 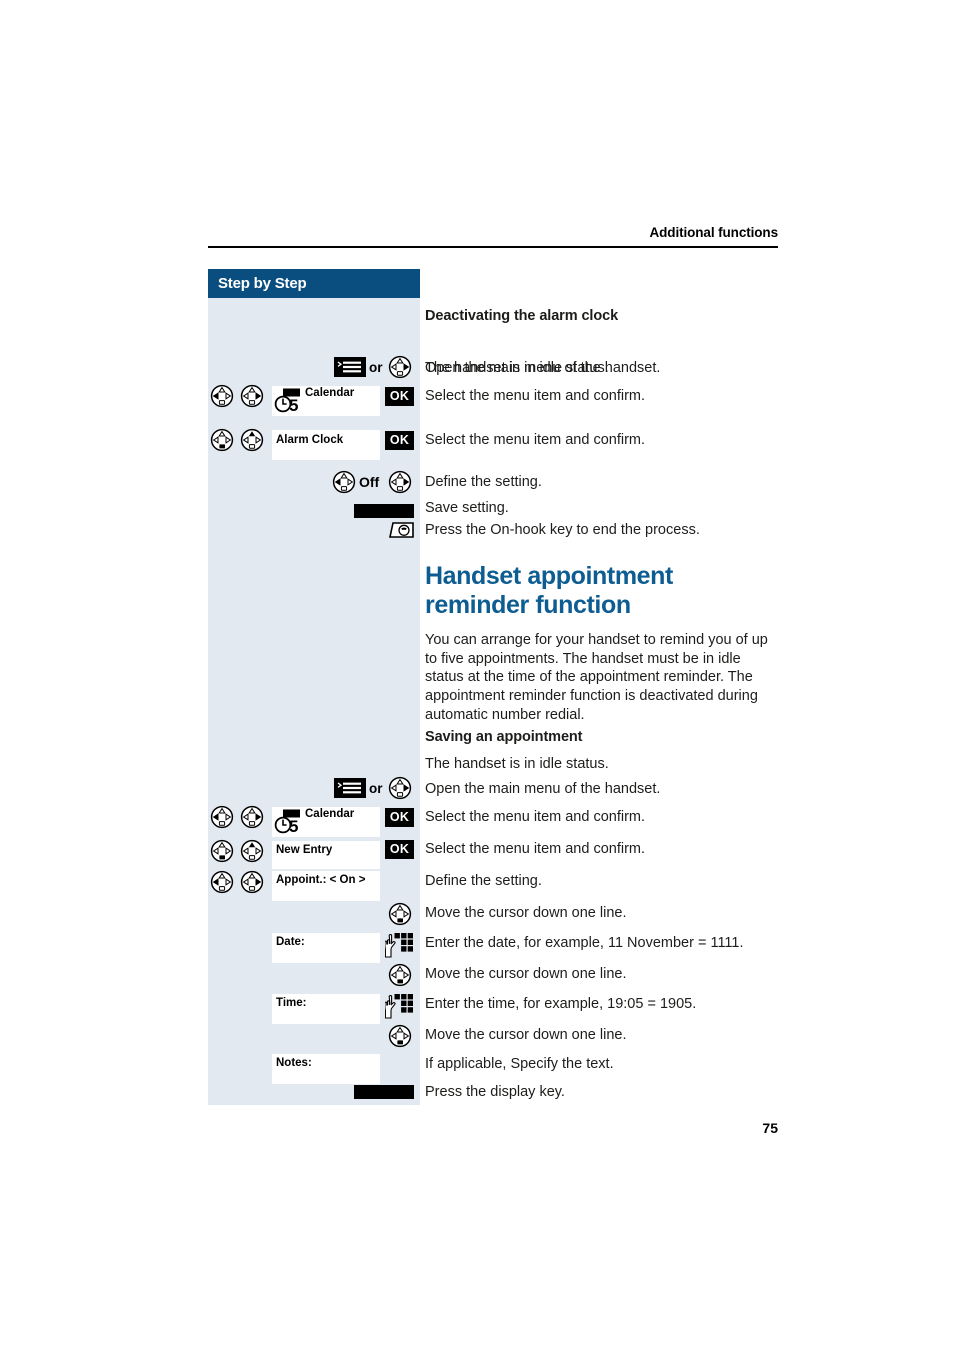 What do you see at coordinates (535, 440) in the screenshot?
I see `step-text-select-alarm-clock: Select the menu item and confirm.` at bounding box center [535, 440].